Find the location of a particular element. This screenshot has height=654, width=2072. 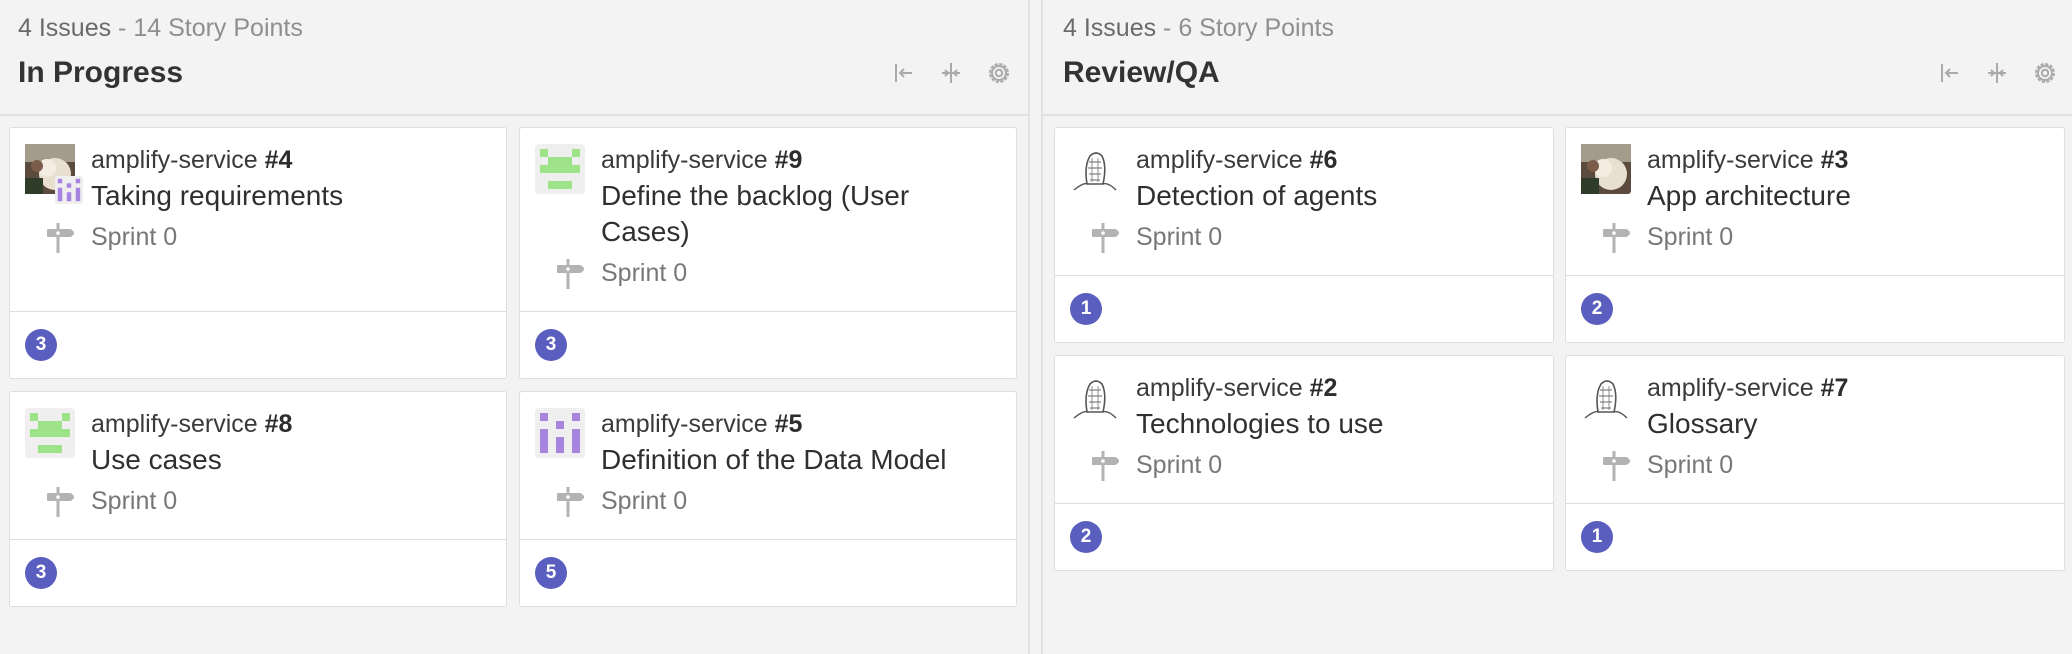

issue-reference: amplify-service #5 is located at coordinates (701, 424).